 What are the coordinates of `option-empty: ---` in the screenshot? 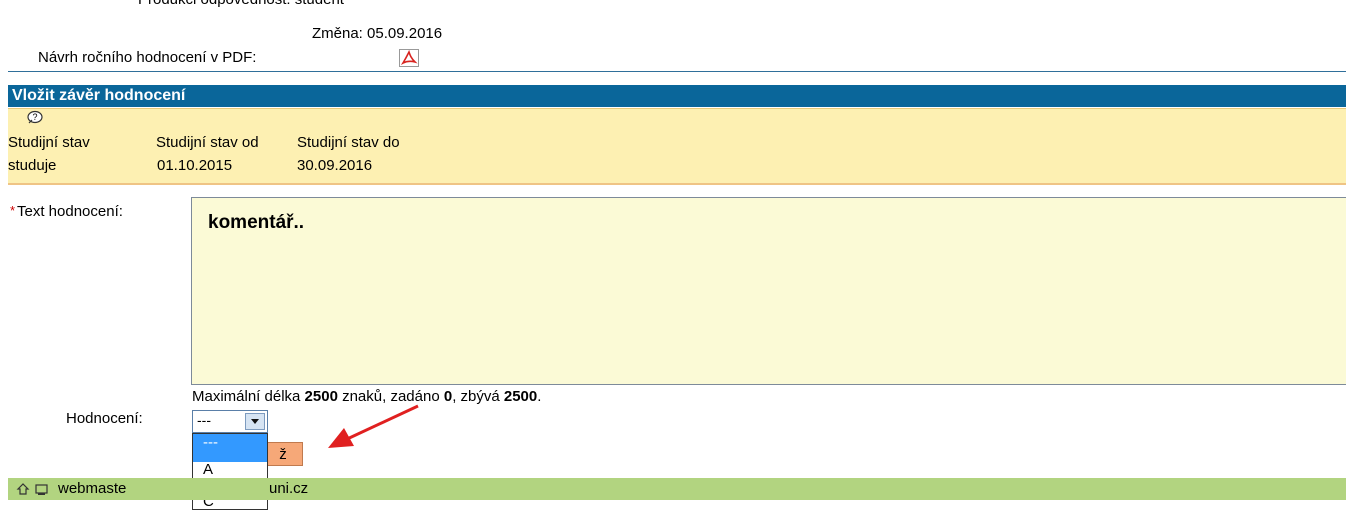 It's located at (230, 448).